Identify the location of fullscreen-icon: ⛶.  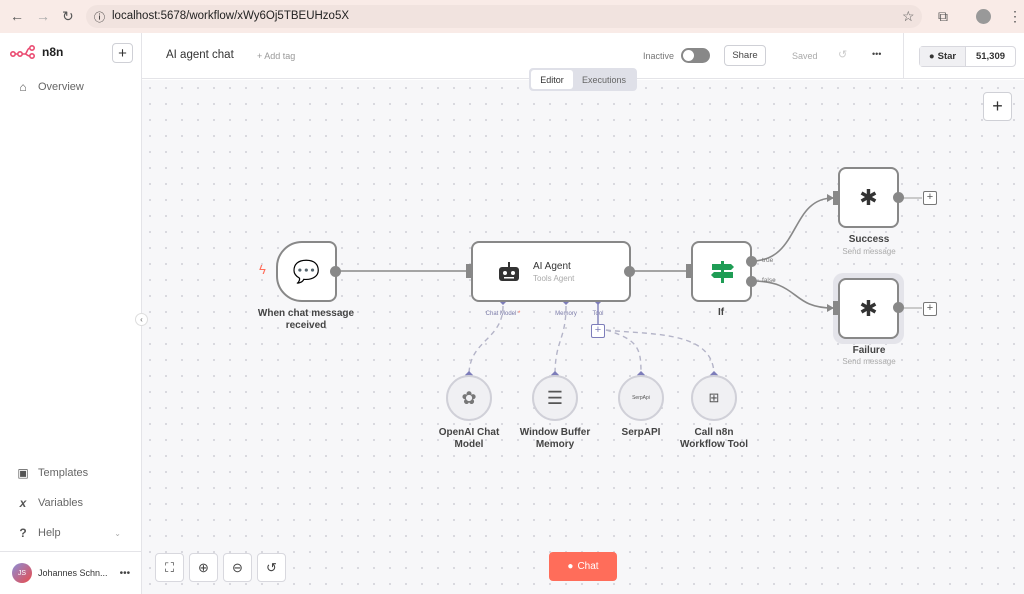
(169, 567).